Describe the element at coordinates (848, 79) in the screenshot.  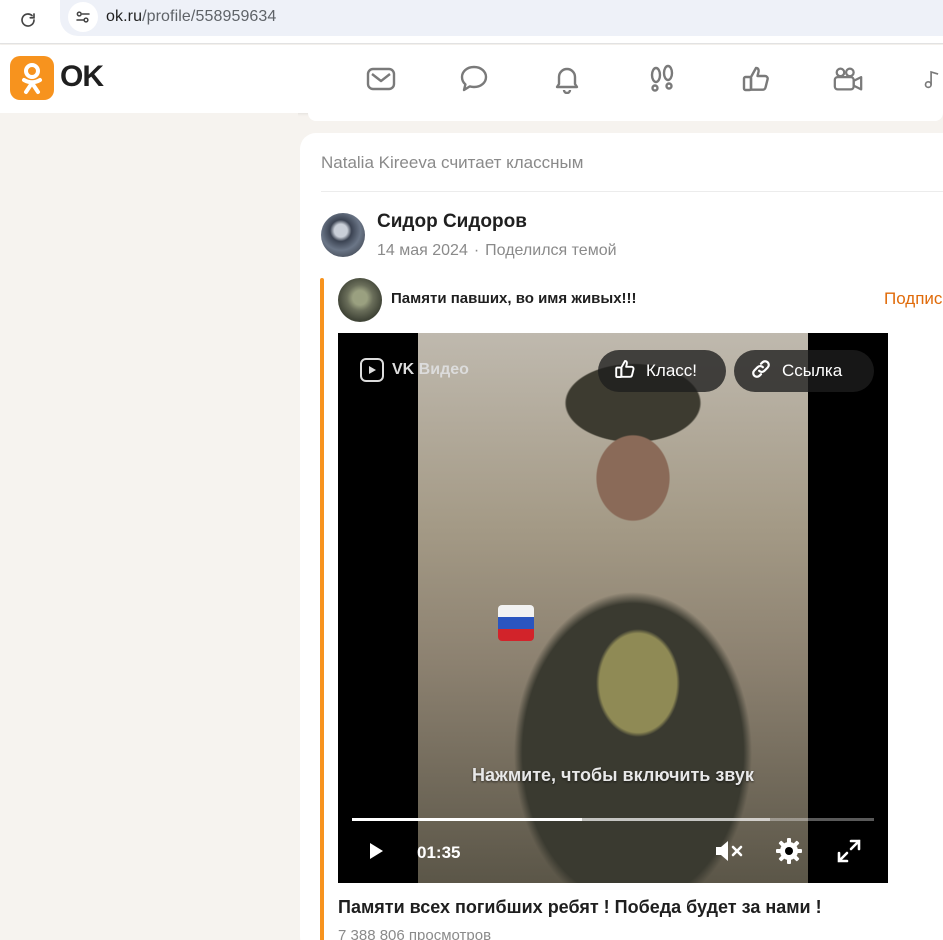
I see `video-camera-icon` at that location.